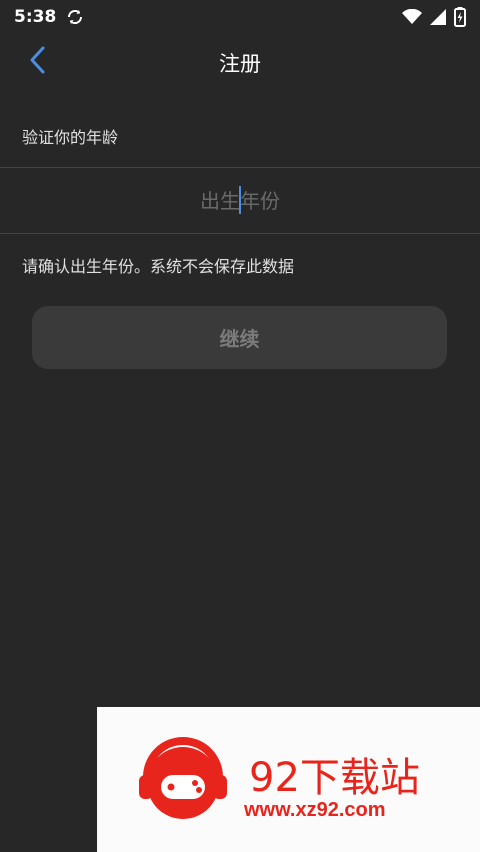 This screenshot has height=852, width=480. Describe the element at coordinates (70, 137) in the screenshot. I see `section-label: 验证你的年龄` at that location.